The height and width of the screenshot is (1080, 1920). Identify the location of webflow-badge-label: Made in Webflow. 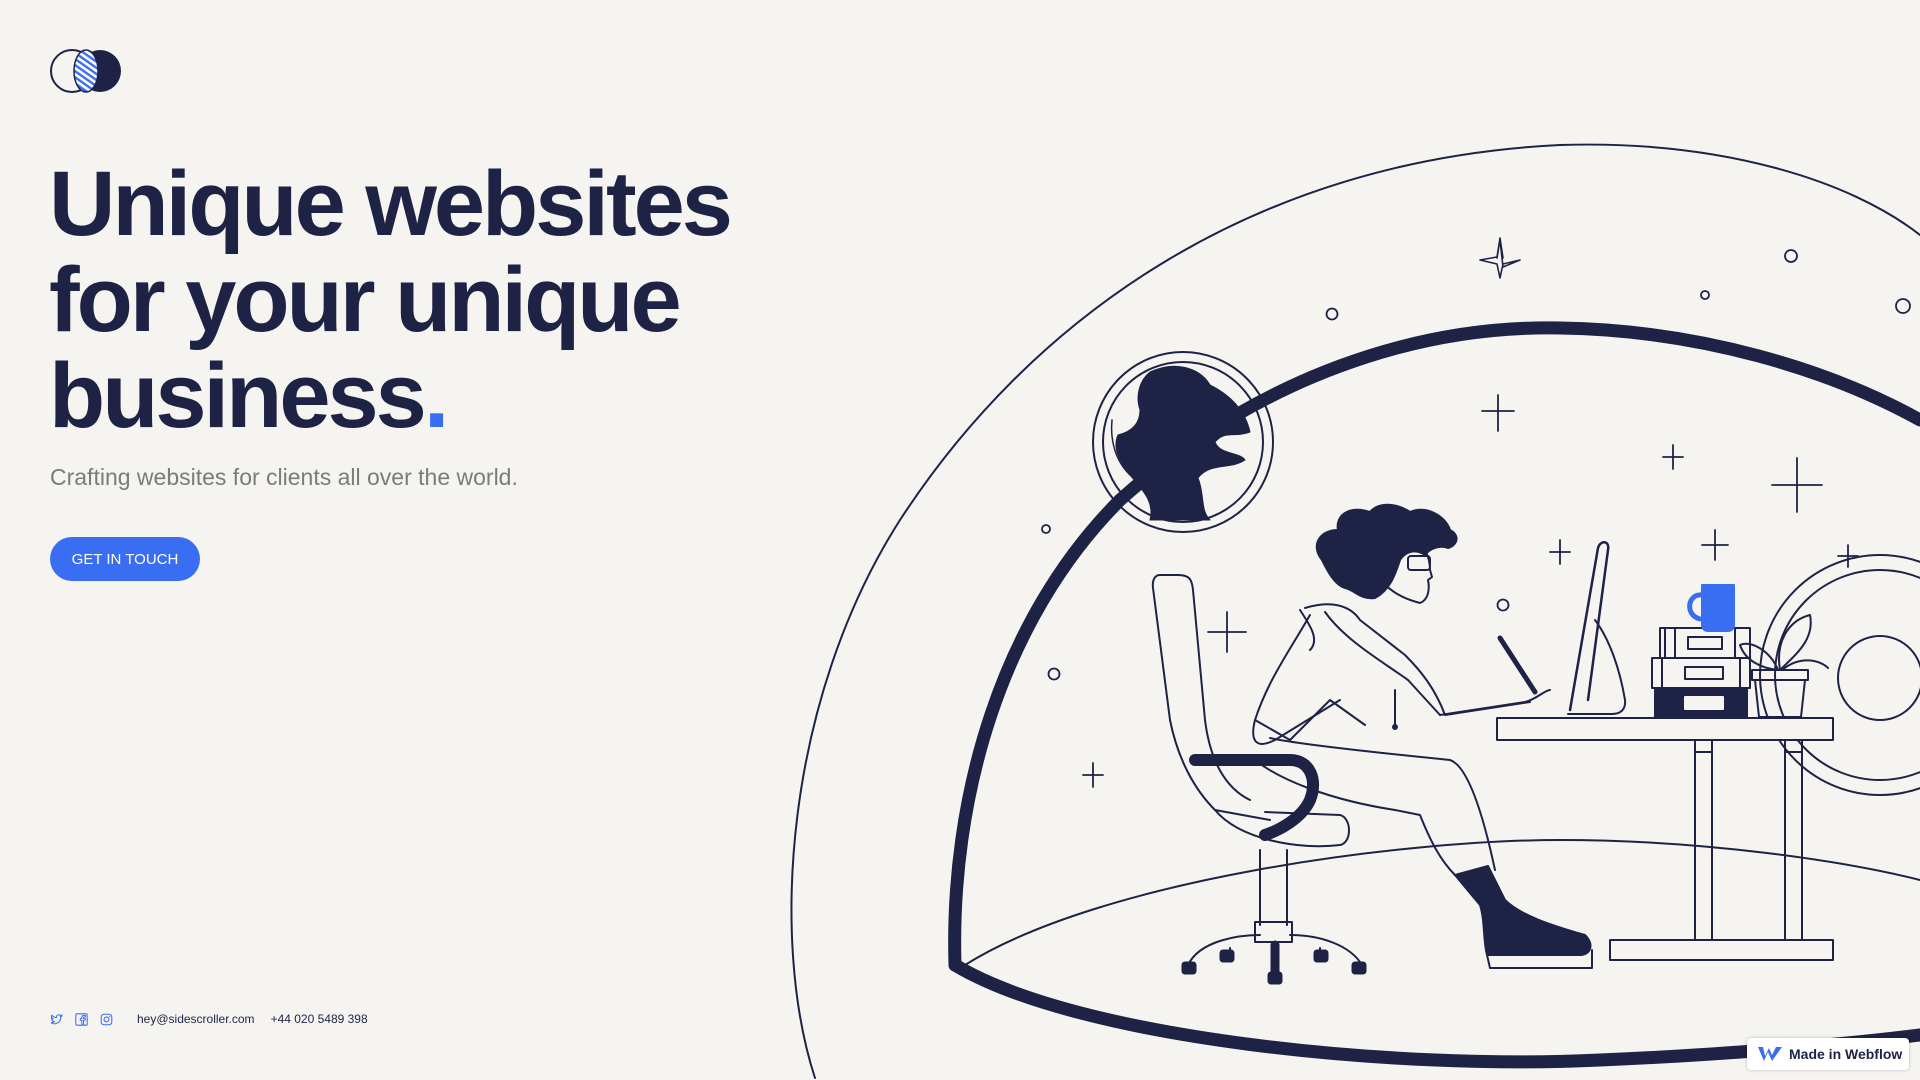
(1846, 1054).